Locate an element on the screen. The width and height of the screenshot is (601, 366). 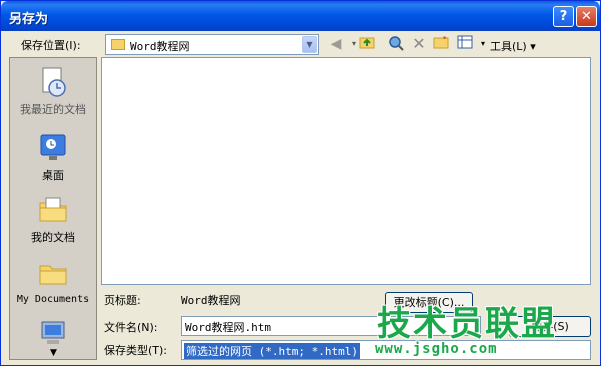
place-label: 桌面 is located at coordinates (53, 175).